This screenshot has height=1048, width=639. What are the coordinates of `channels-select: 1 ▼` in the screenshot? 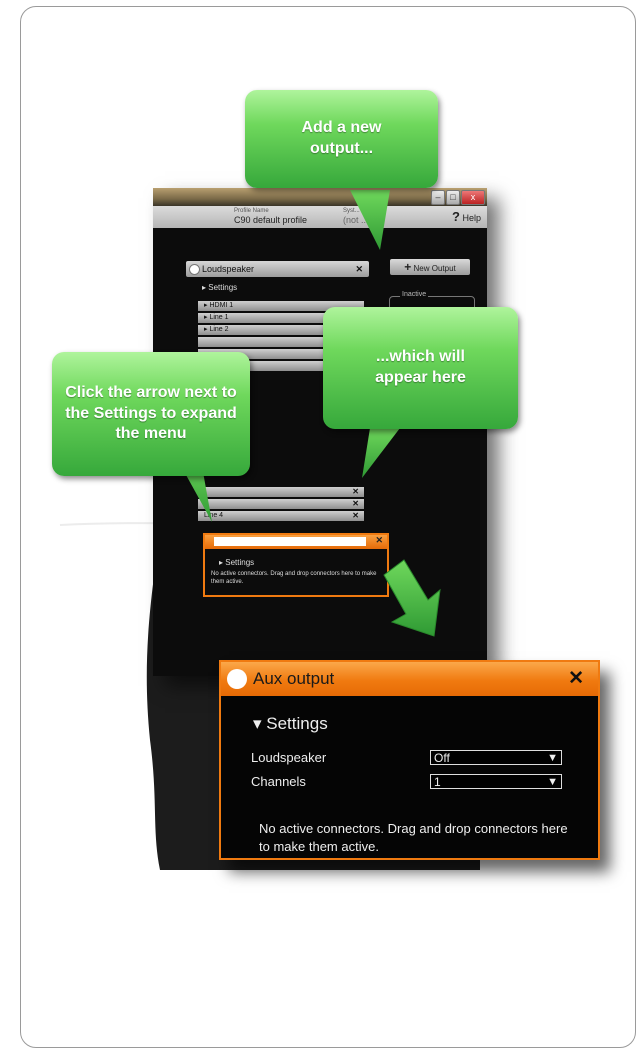 It's located at (496, 781).